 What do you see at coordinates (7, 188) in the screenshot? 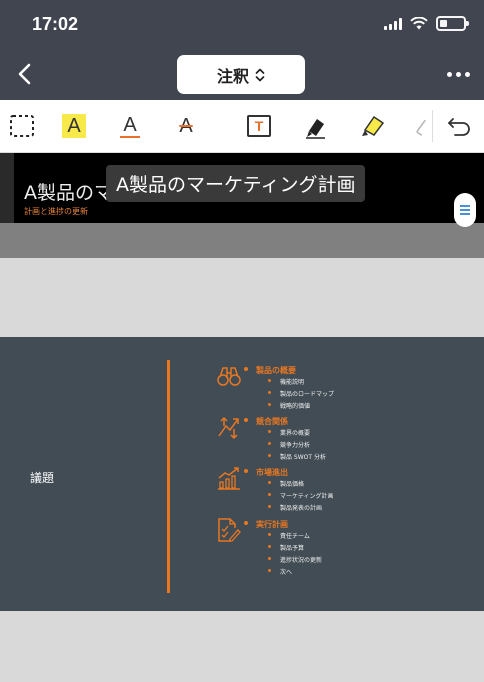
I see `slide-edge-strip` at bounding box center [7, 188].